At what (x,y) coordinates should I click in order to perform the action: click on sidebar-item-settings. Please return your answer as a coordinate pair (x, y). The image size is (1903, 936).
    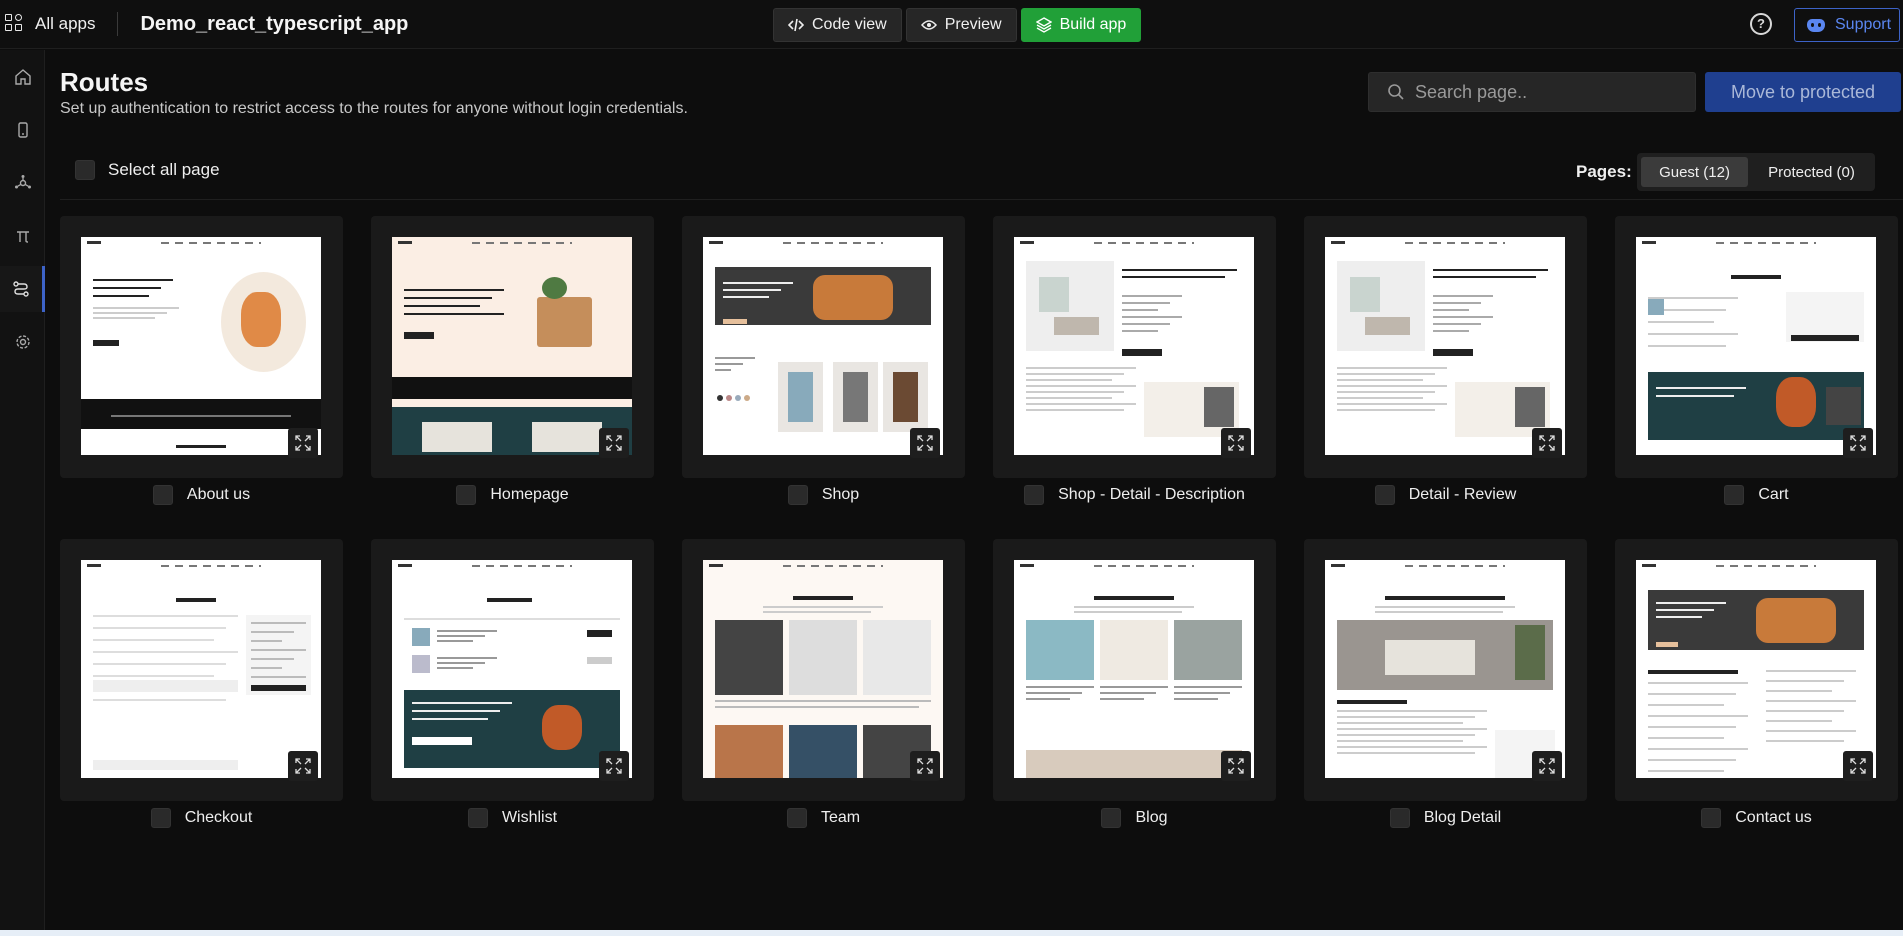
    Looking at the image, I should click on (22, 342).